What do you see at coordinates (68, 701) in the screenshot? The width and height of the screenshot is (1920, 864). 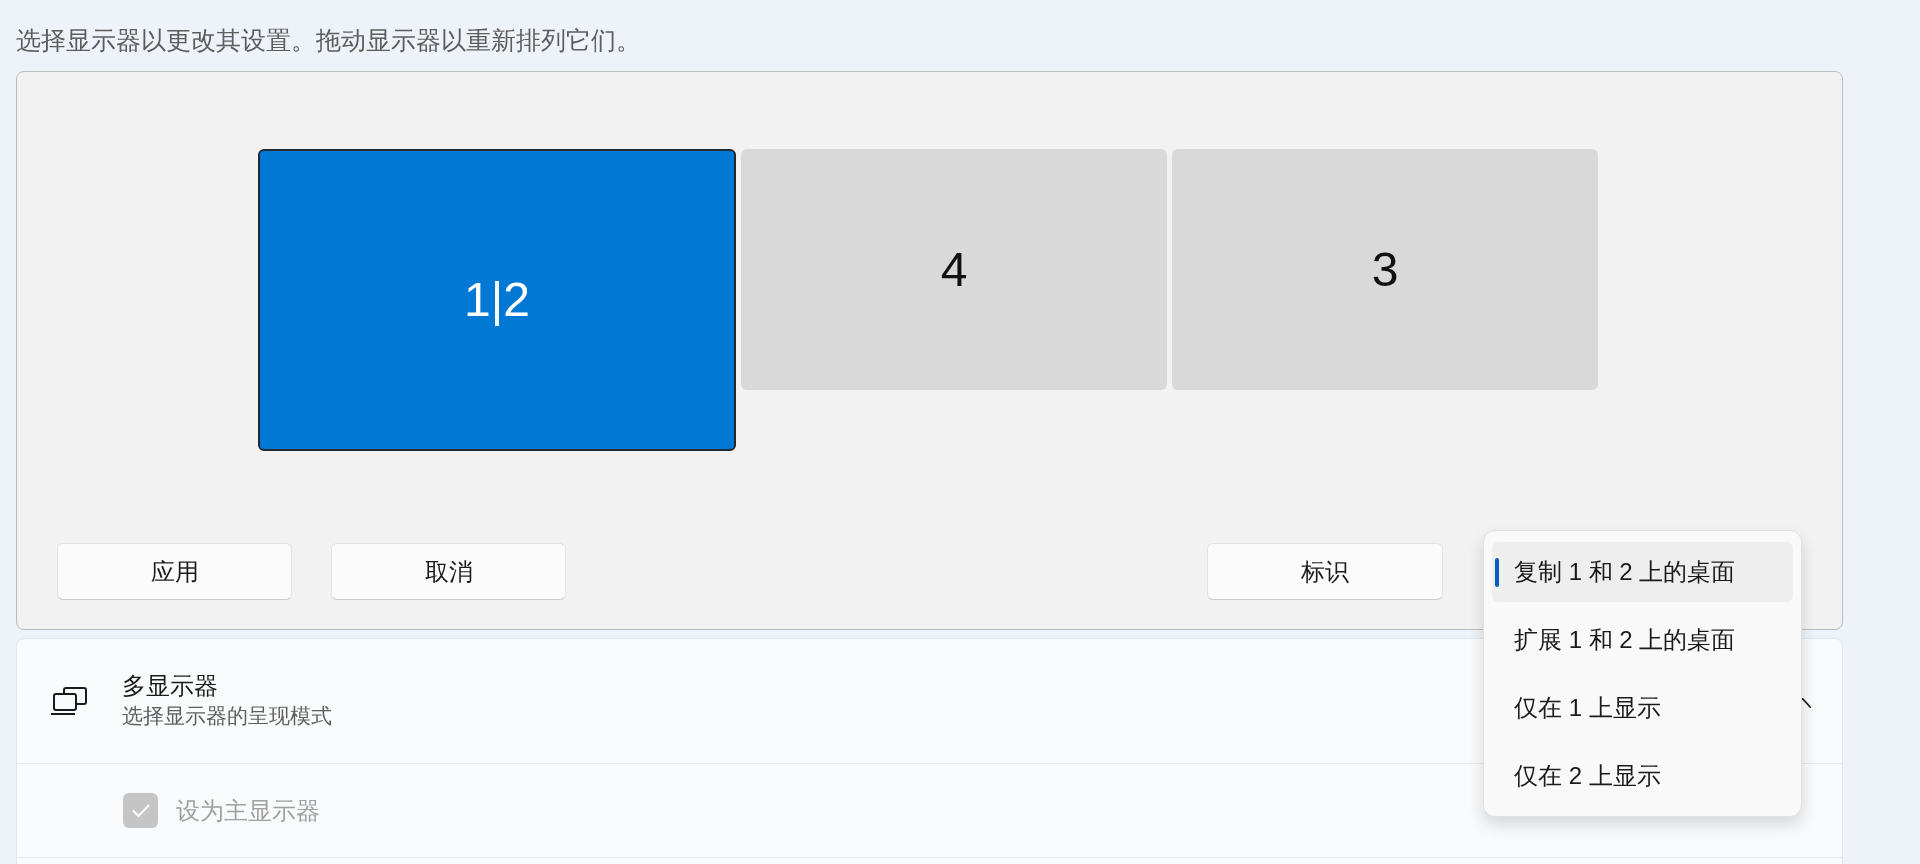 I see `multiple-displays-icon` at bounding box center [68, 701].